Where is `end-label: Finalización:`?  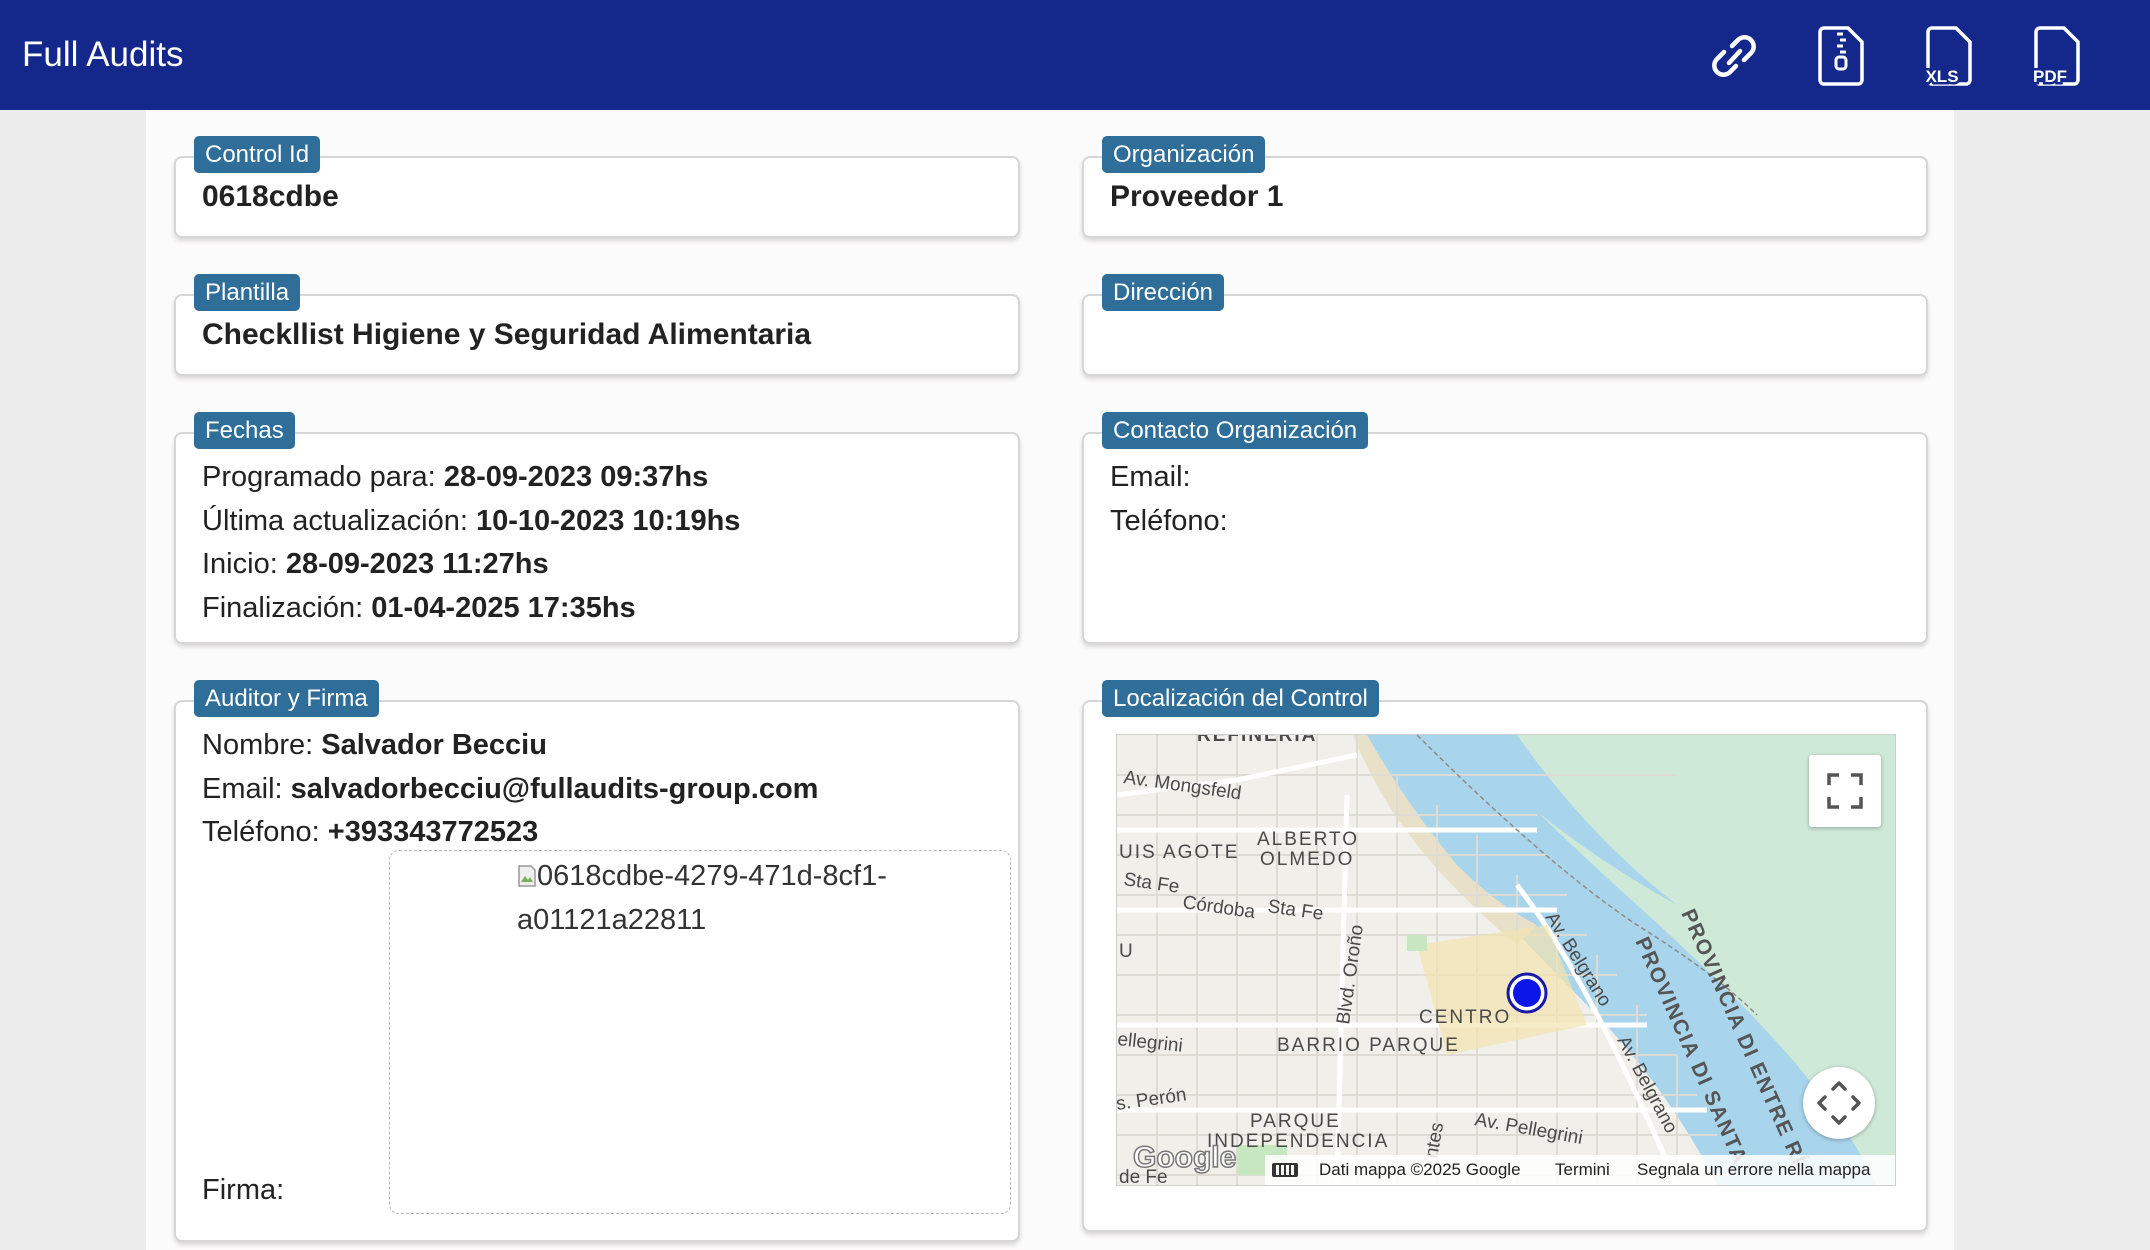 end-label: Finalización: is located at coordinates (283, 607).